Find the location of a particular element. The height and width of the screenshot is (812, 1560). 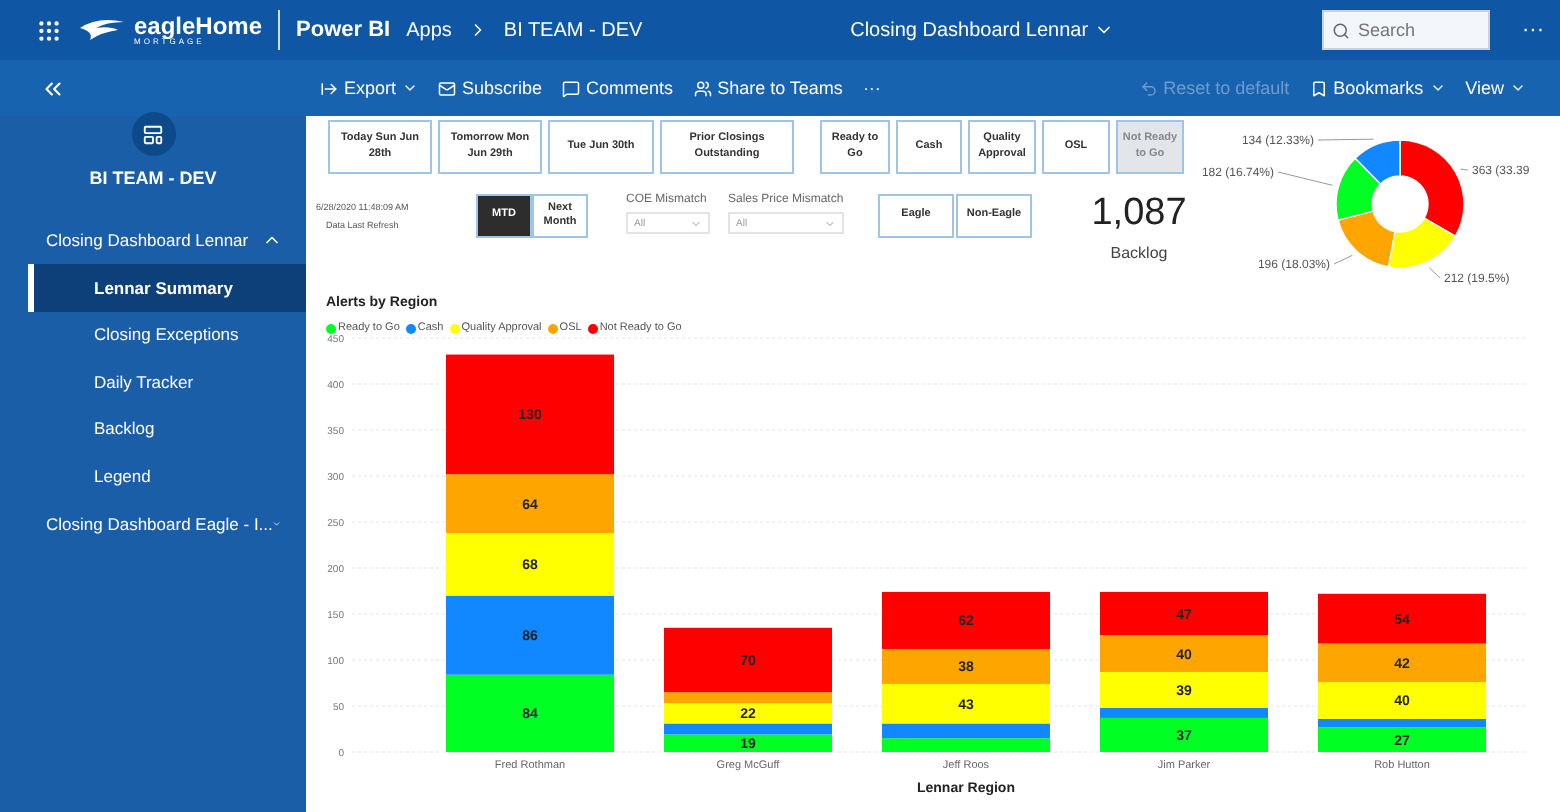

backlog-value: 1,087 is located at coordinates (1139, 214).